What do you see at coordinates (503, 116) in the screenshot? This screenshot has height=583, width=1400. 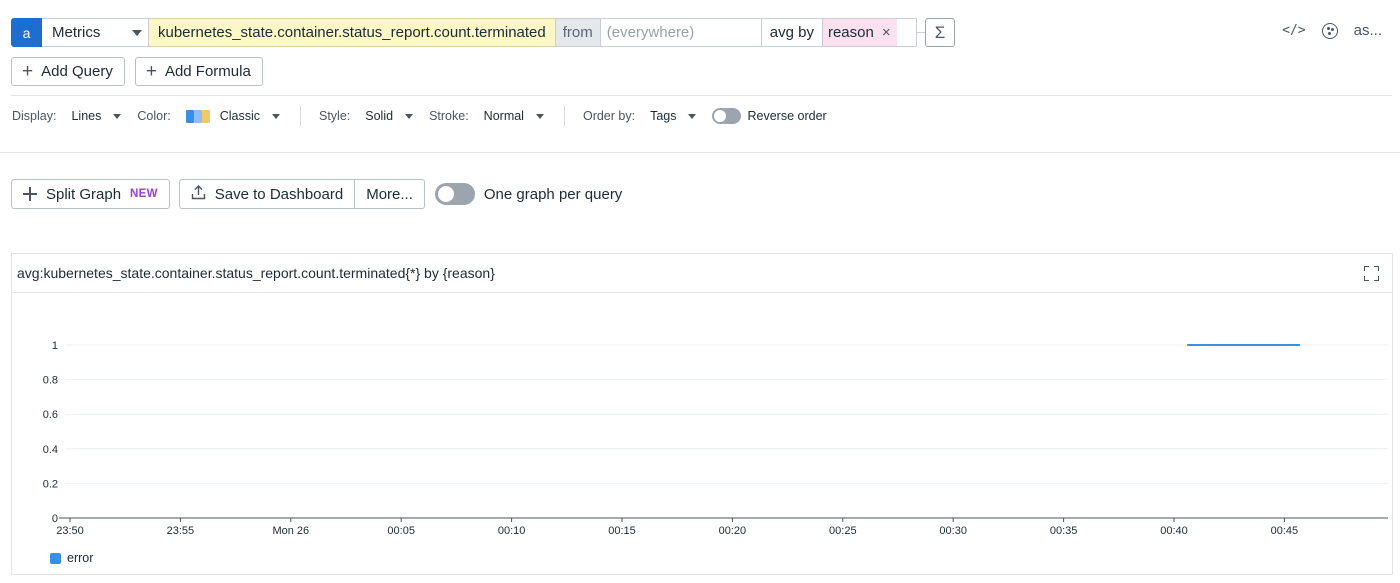 I see `stroke-value: Normal` at bounding box center [503, 116].